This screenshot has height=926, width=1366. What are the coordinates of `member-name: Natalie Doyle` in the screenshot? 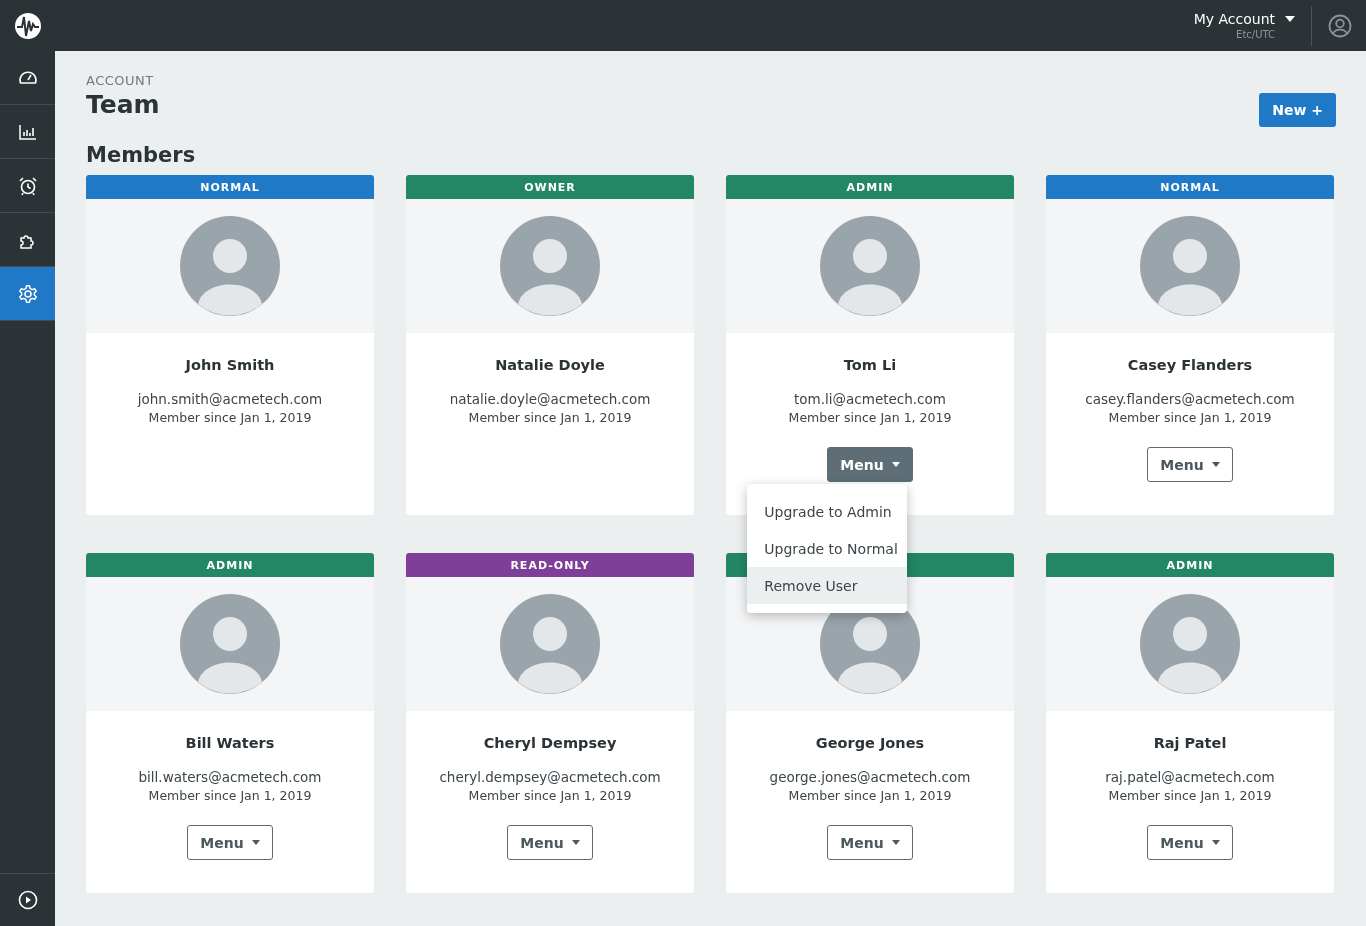 It's located at (550, 365).